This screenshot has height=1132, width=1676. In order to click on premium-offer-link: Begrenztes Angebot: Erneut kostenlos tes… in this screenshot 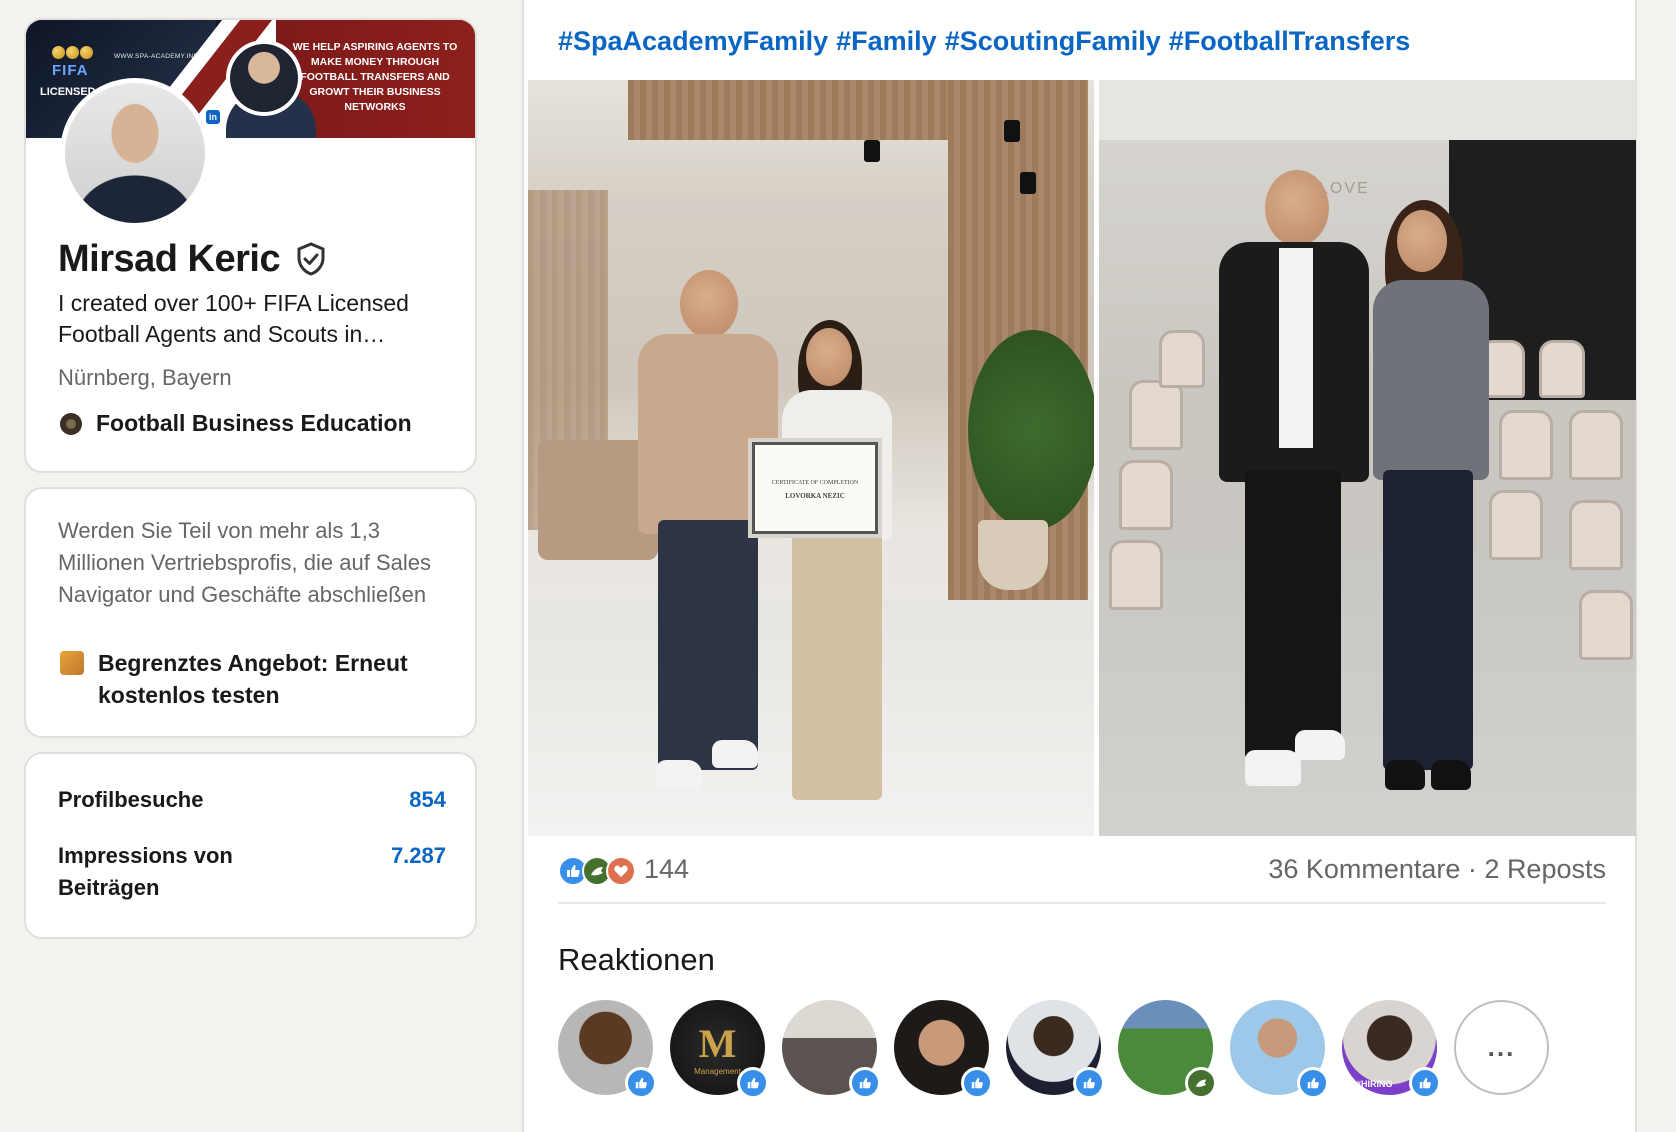, I will do `click(260, 679)`.